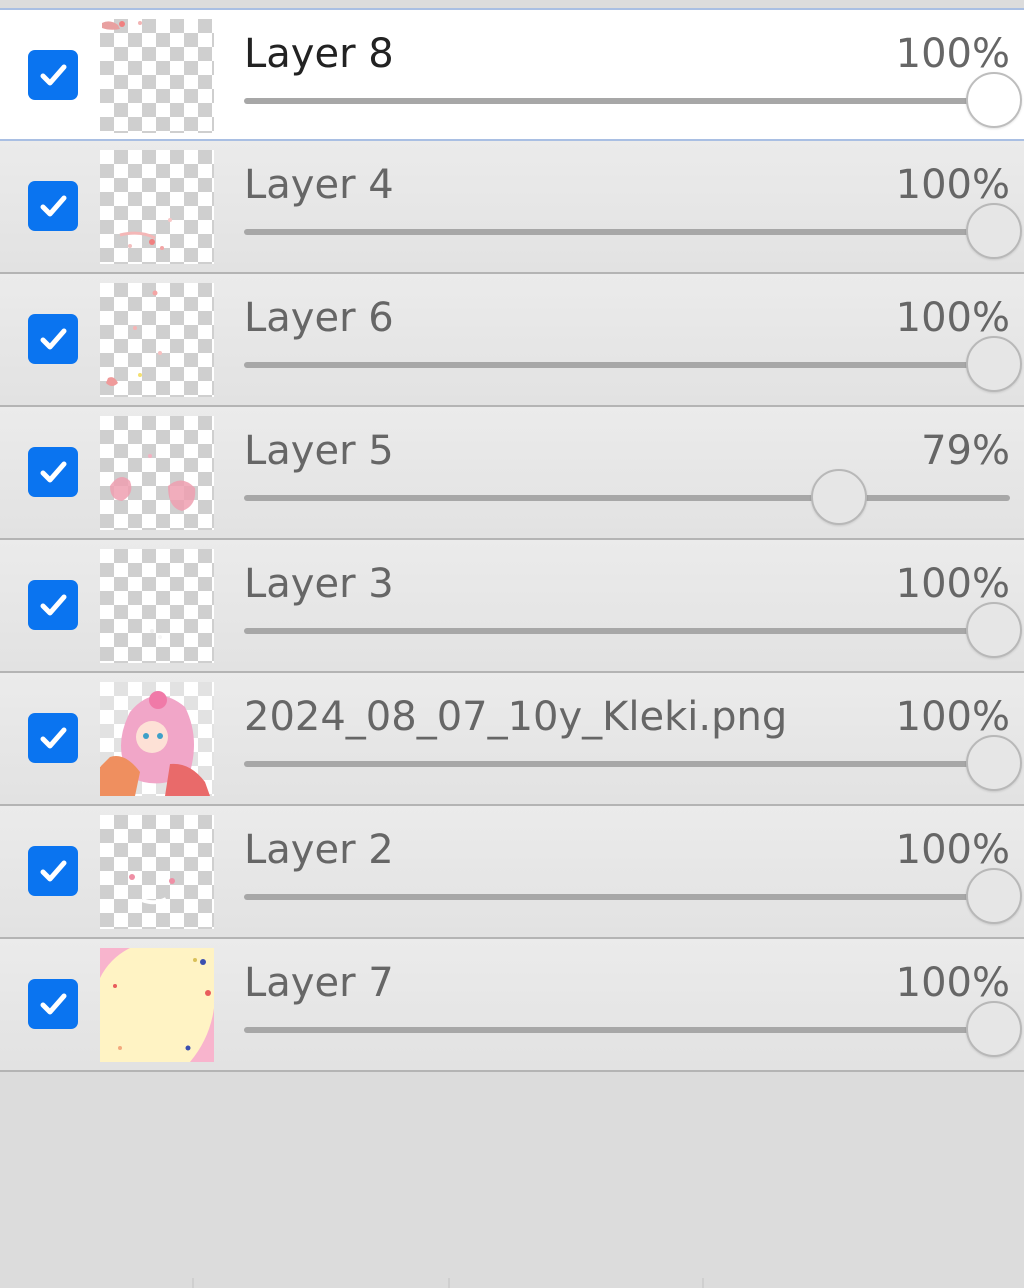  What do you see at coordinates (319, 451) in the screenshot?
I see `layer-name: Layer 5` at bounding box center [319, 451].